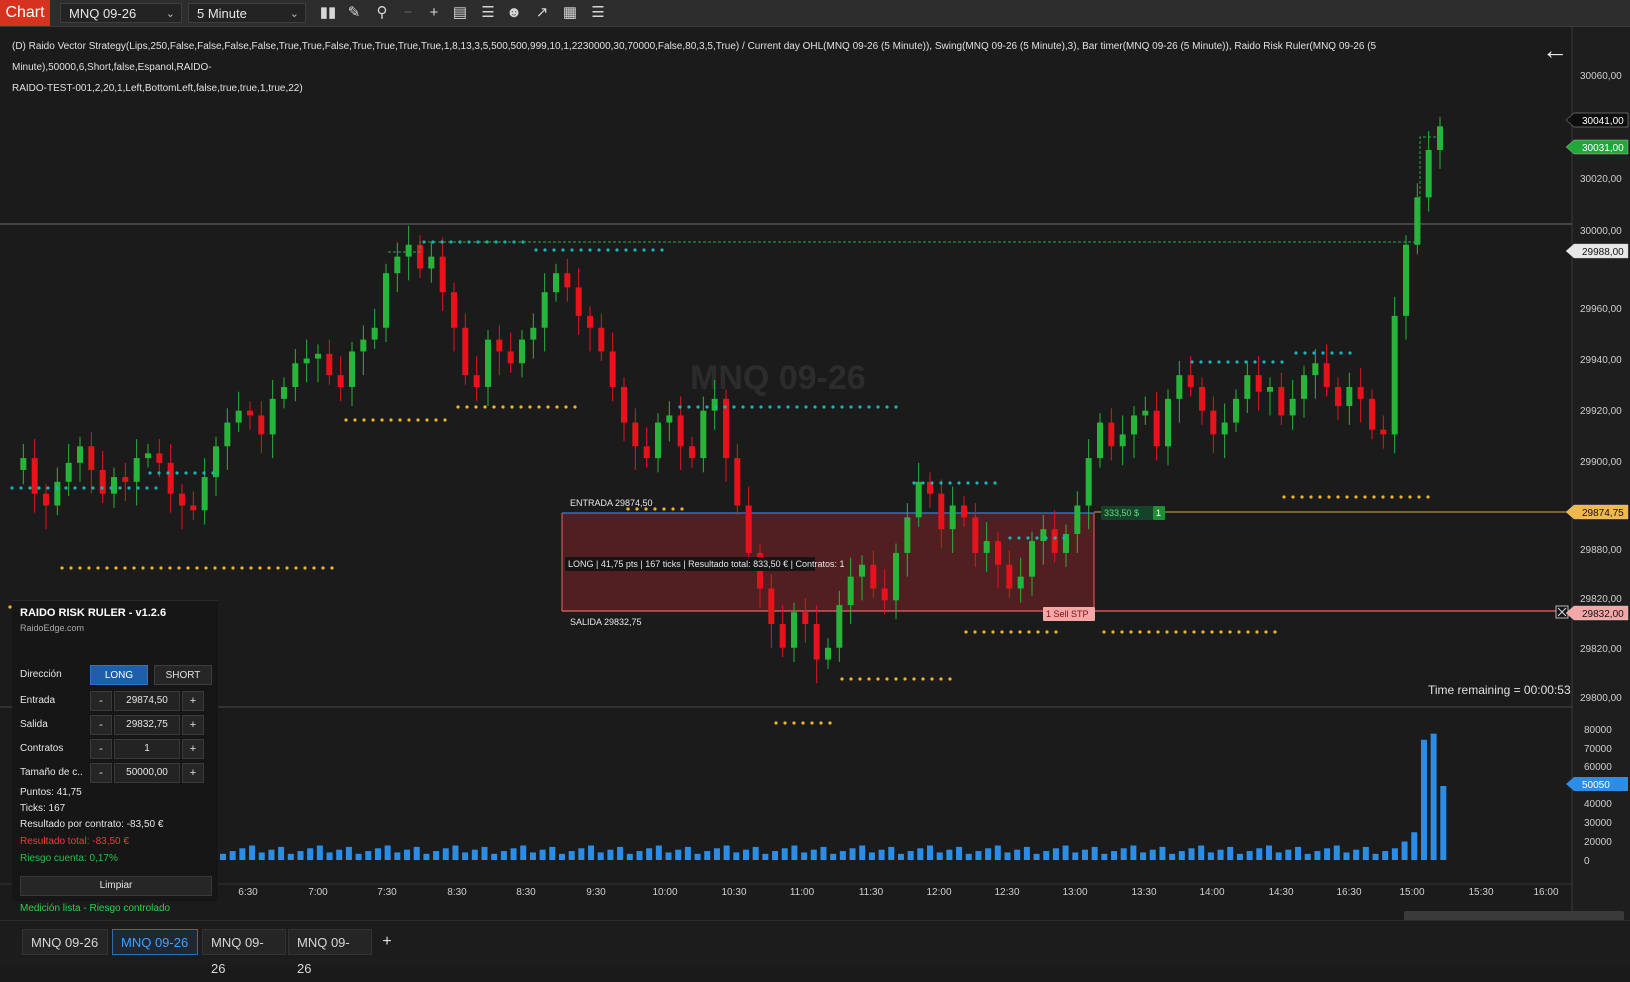  Describe the element at coordinates (193, 749) in the screenshot. I see `contracts-plus-button: +` at that location.